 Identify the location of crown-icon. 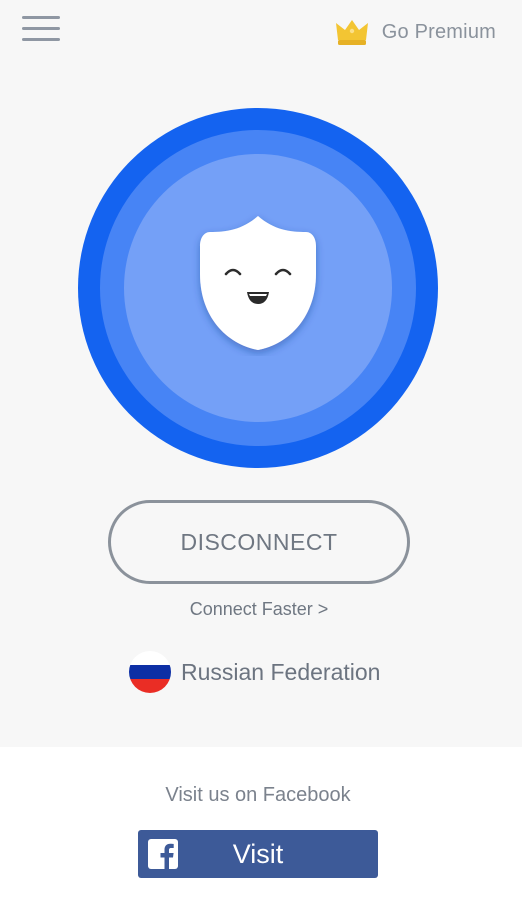
(351, 32).